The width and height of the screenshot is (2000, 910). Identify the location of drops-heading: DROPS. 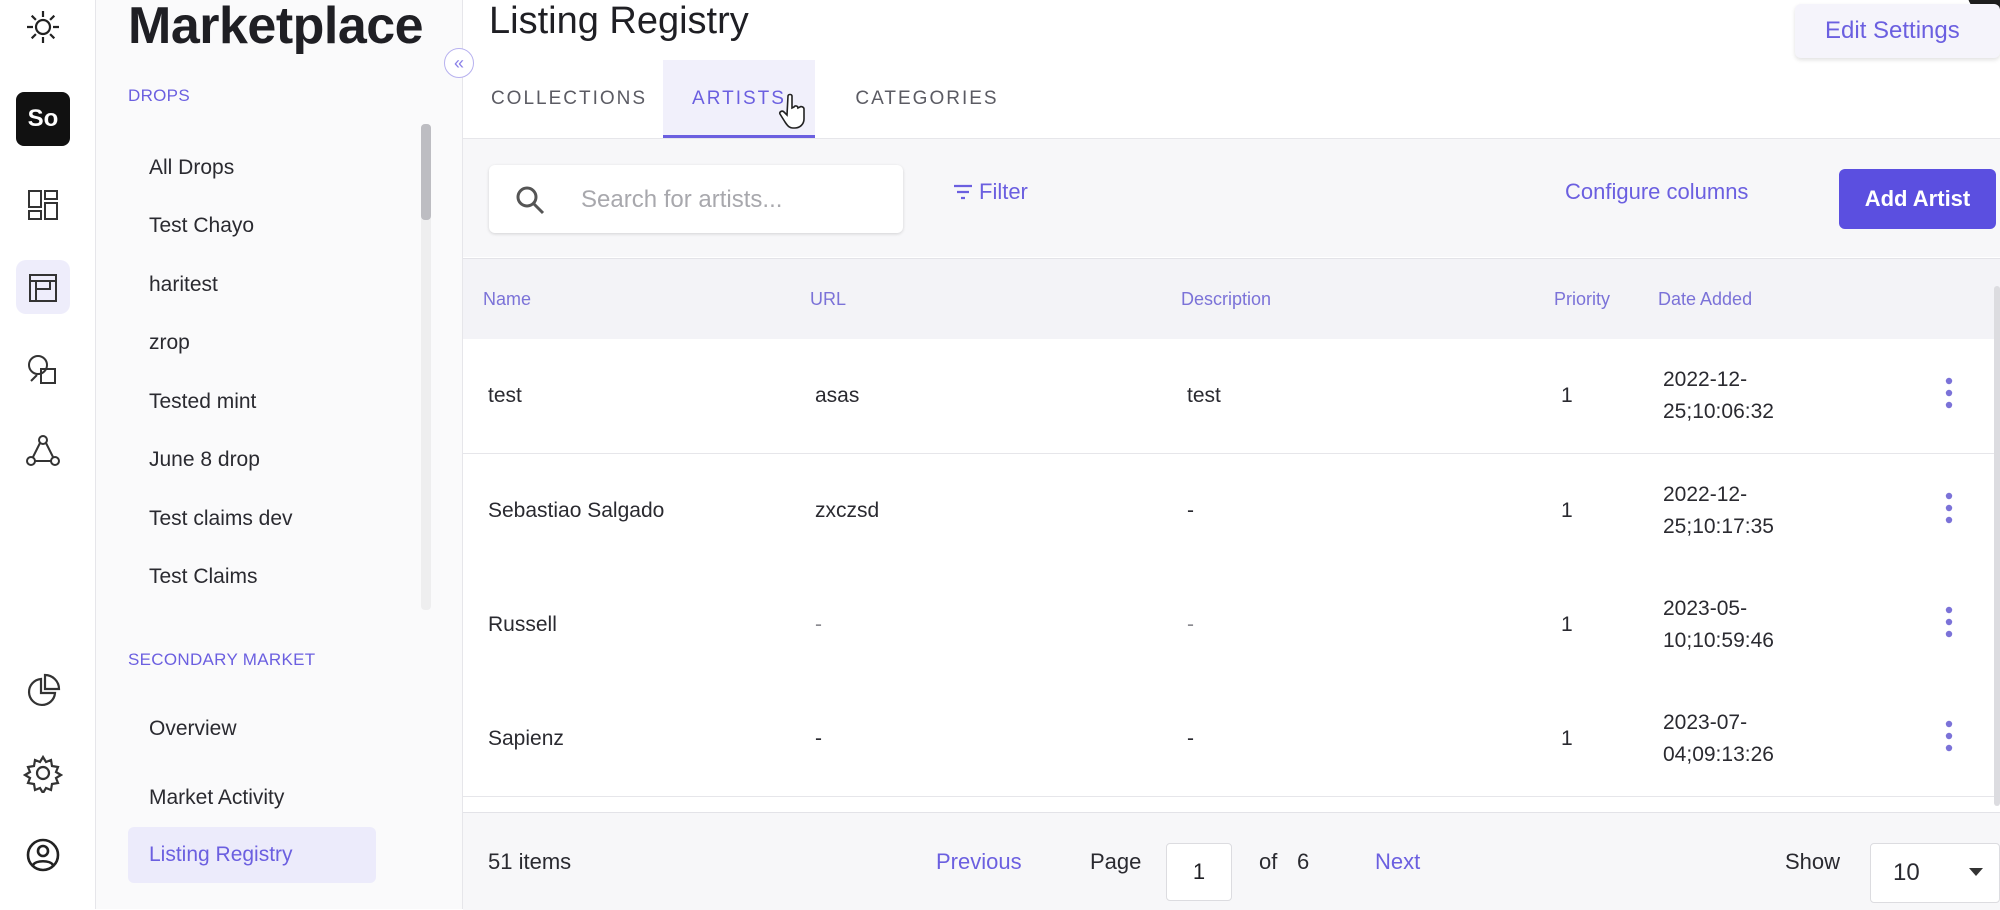
(159, 95).